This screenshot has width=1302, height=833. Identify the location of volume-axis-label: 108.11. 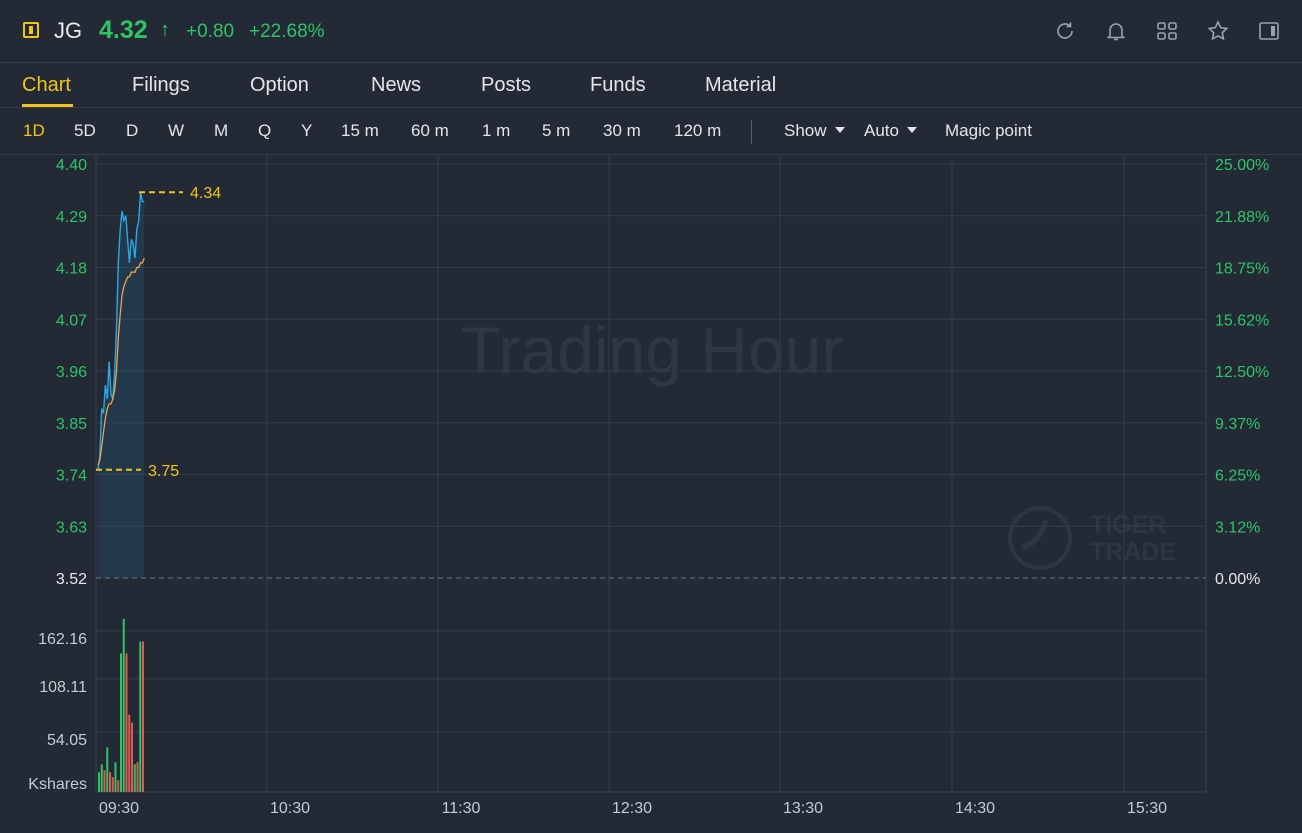
(63, 687).